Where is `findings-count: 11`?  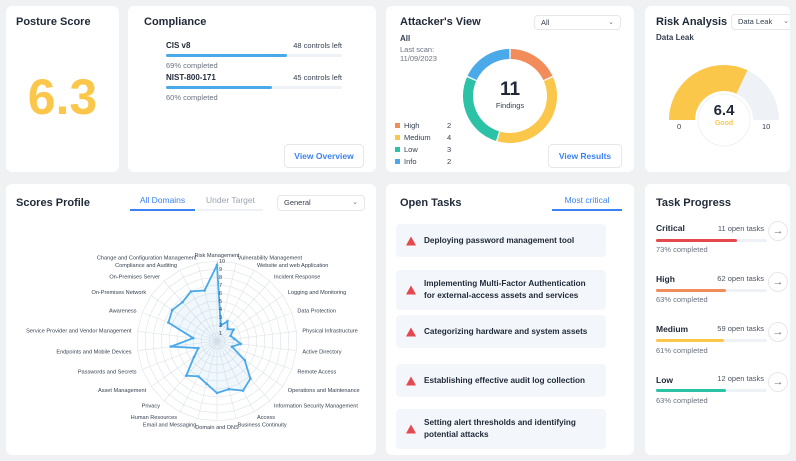 findings-count: 11 is located at coordinates (510, 89).